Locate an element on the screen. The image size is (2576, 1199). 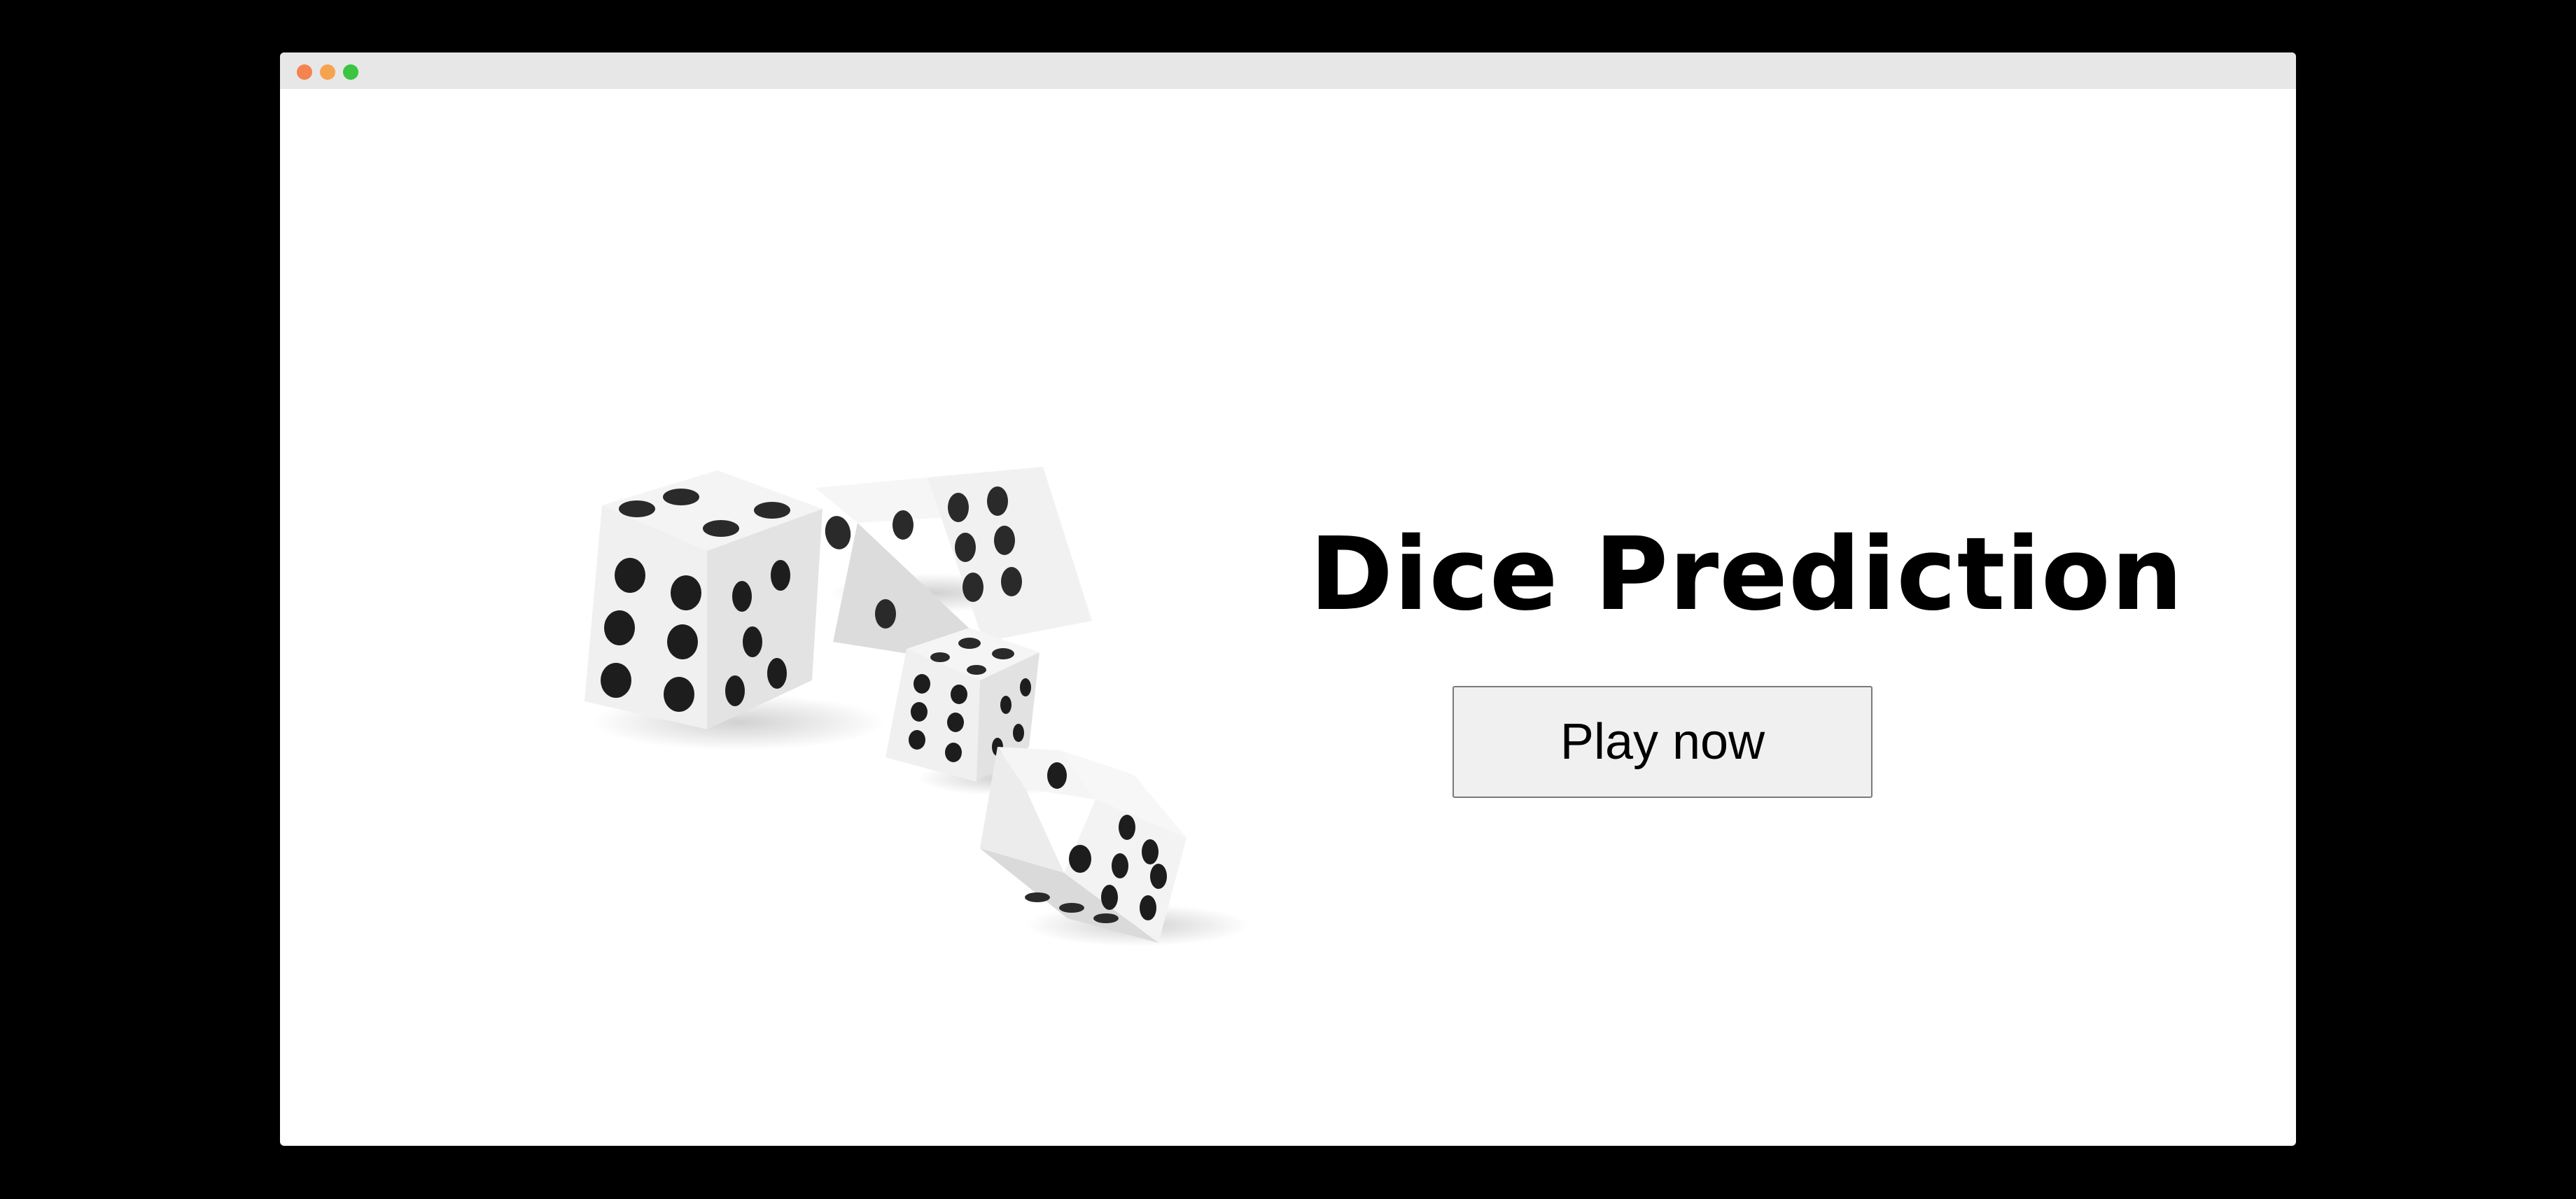
window-titlebar is located at coordinates (1288, 70).